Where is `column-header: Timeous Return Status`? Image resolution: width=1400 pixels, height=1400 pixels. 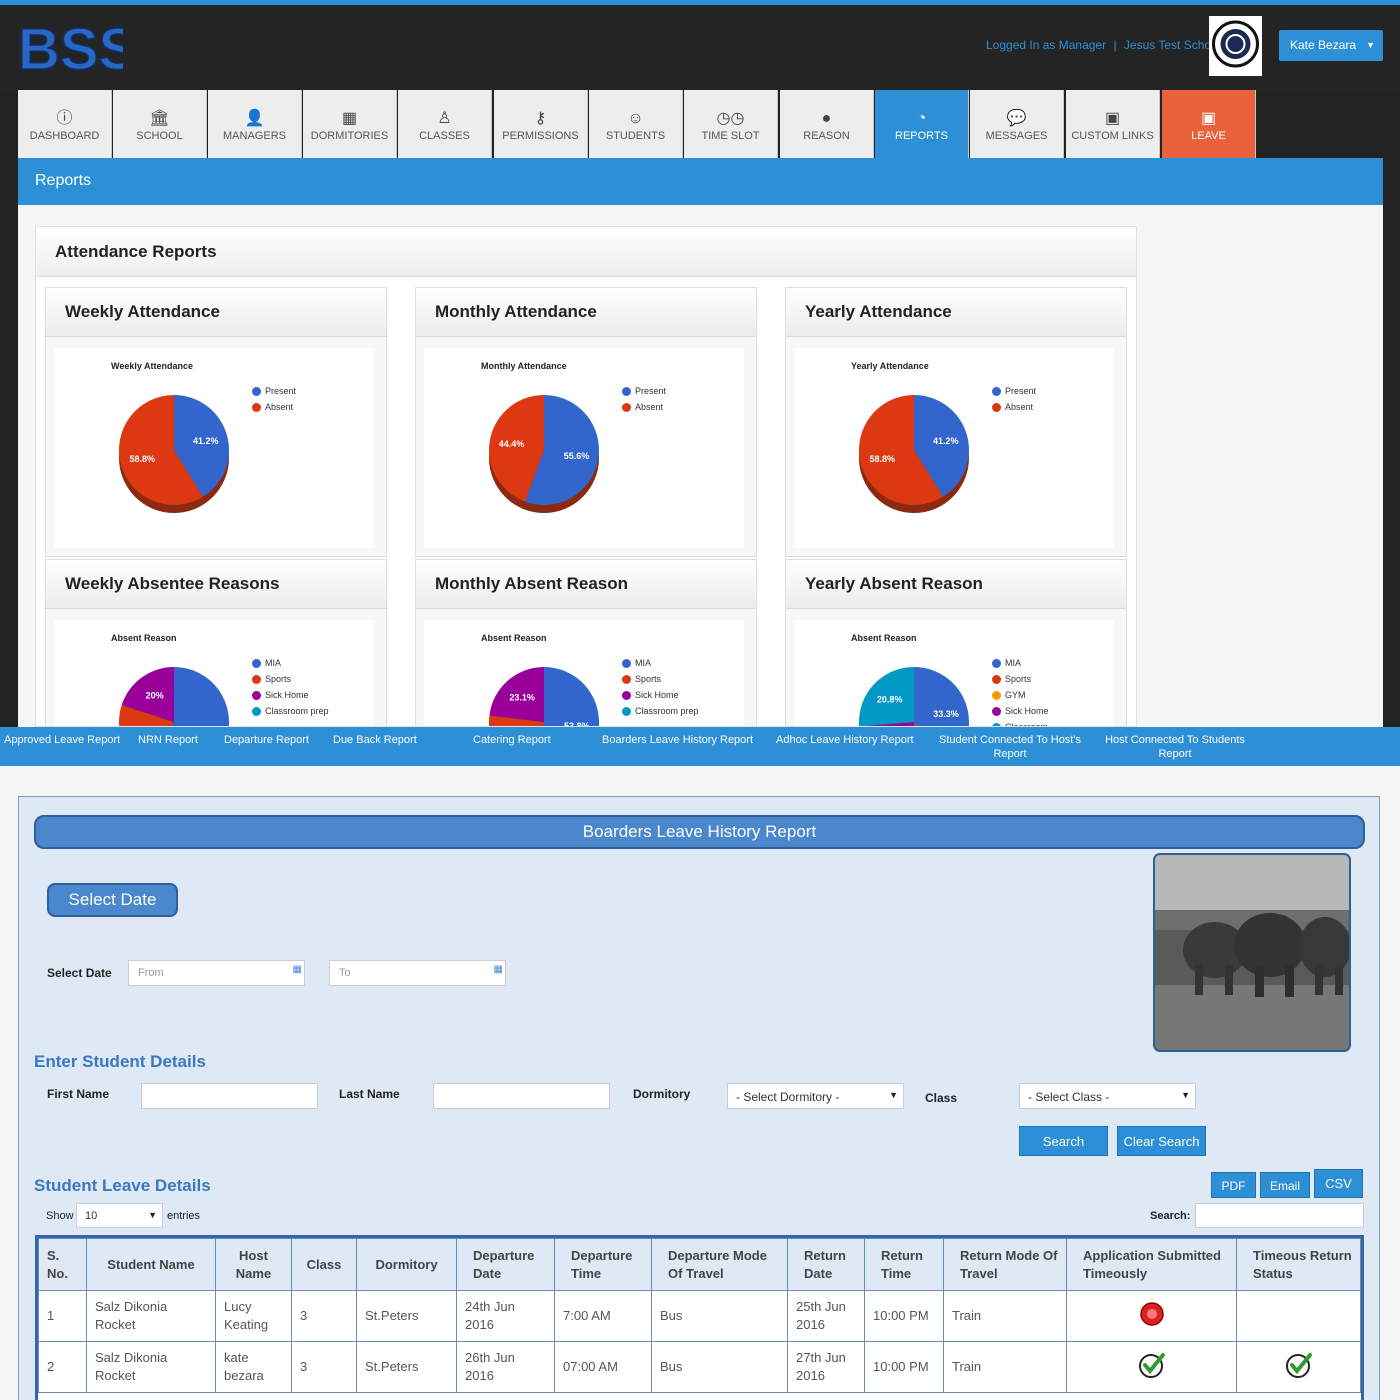
column-header: Timeous Return Status is located at coordinates (1298, 1264).